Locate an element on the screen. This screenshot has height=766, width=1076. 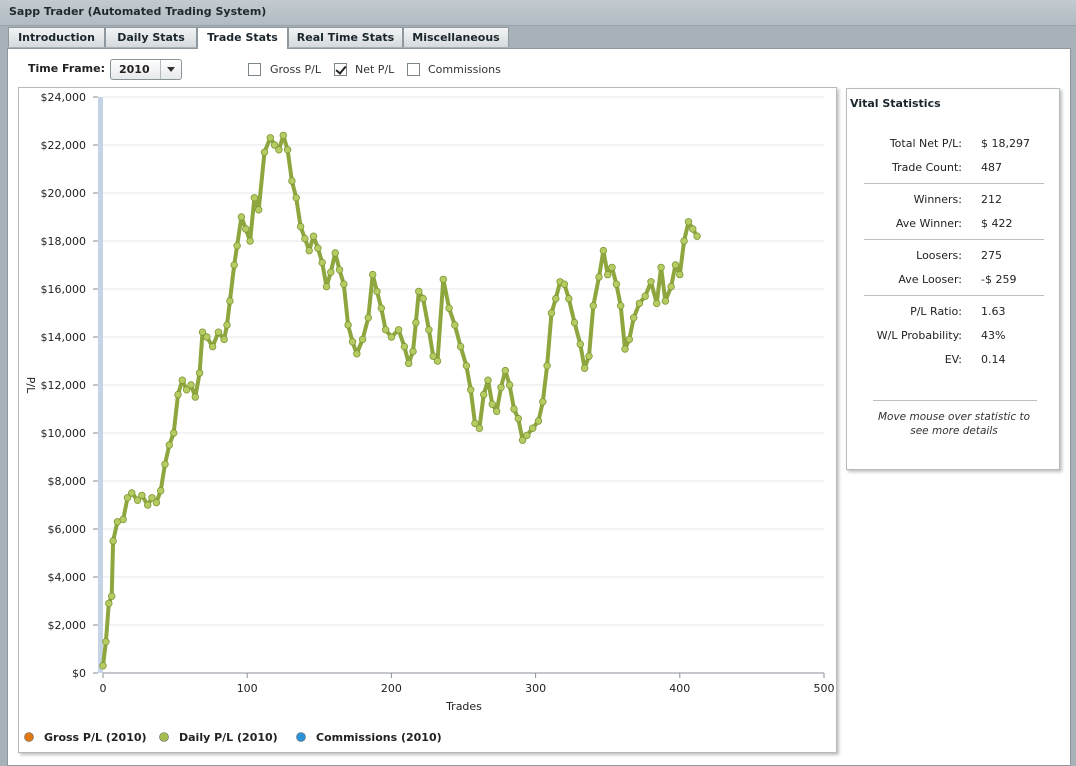
net-pl-label: Net P/L is located at coordinates (374, 69).